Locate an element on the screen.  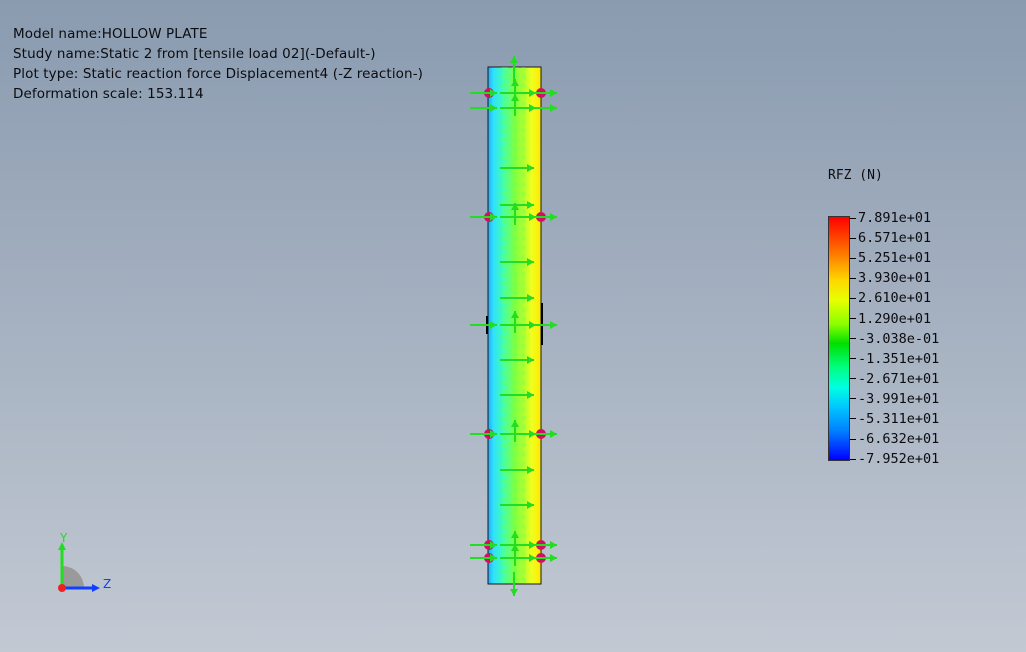
legend-value: -1.351e+01 is located at coordinates (899, 358).